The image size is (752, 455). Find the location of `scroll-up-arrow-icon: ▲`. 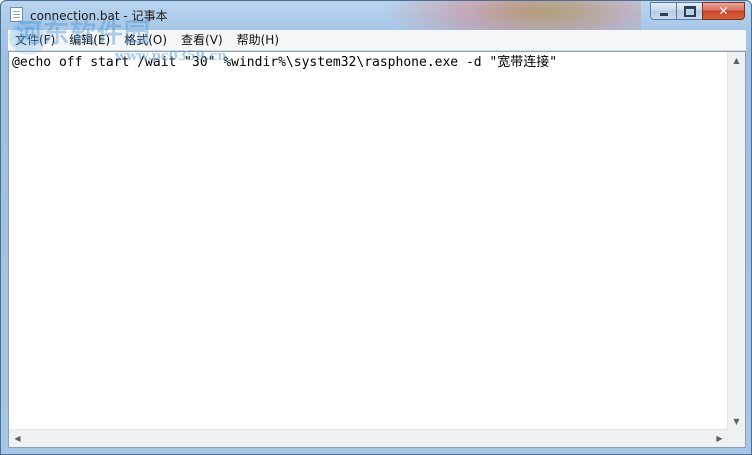

scroll-up-arrow-icon: ▲ is located at coordinates (736, 60).